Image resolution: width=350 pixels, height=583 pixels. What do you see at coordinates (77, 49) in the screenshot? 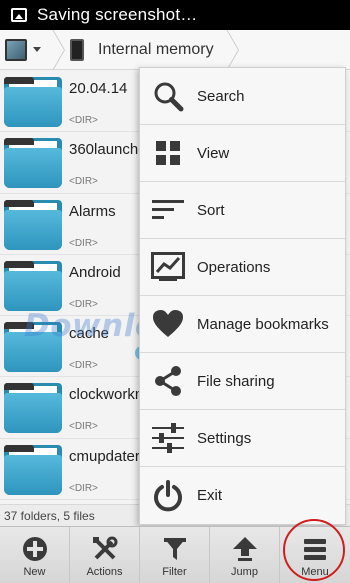
I see `phone-icon` at bounding box center [77, 49].